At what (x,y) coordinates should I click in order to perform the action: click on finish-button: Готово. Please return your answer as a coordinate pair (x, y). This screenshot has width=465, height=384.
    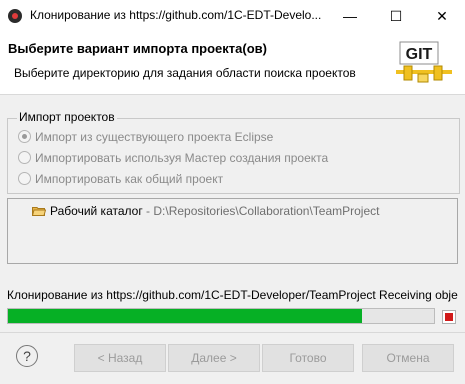
    Looking at the image, I should click on (308, 358).